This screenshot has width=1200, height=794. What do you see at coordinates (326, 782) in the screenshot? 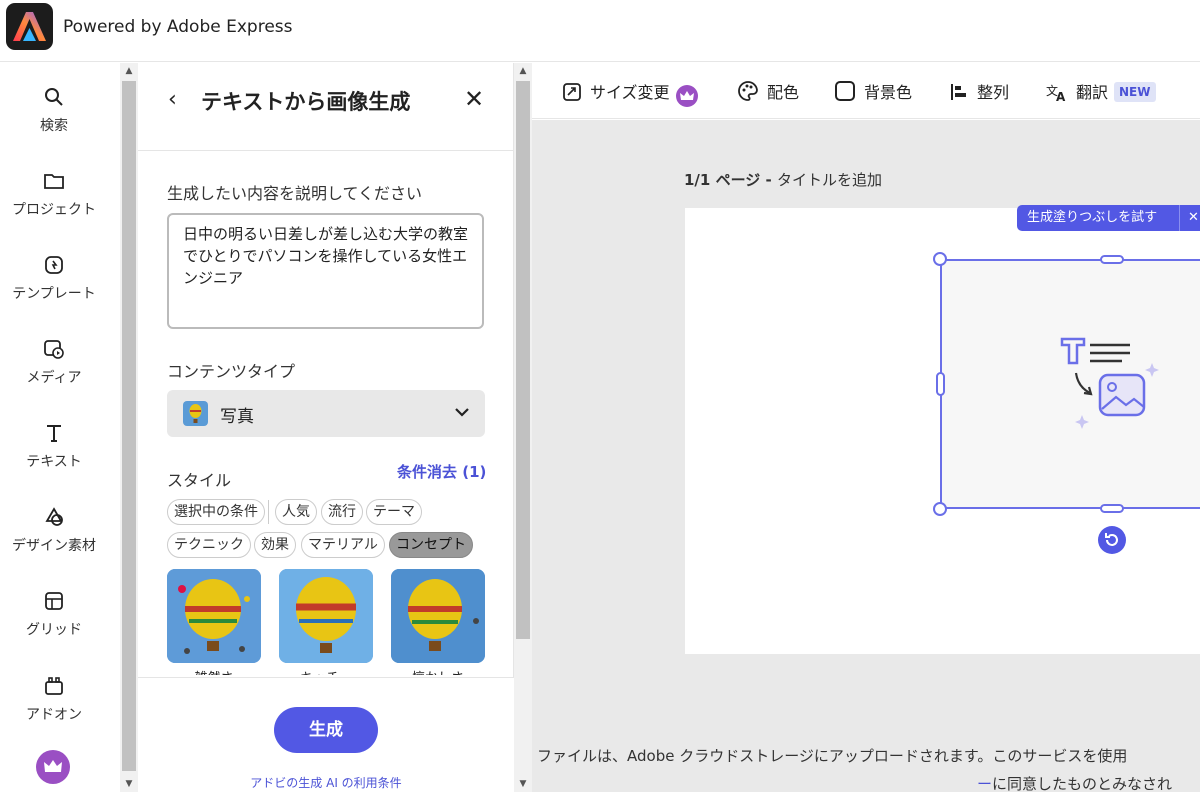
I see `terms-link: アドビの生成 AI の利用条件` at bounding box center [326, 782].